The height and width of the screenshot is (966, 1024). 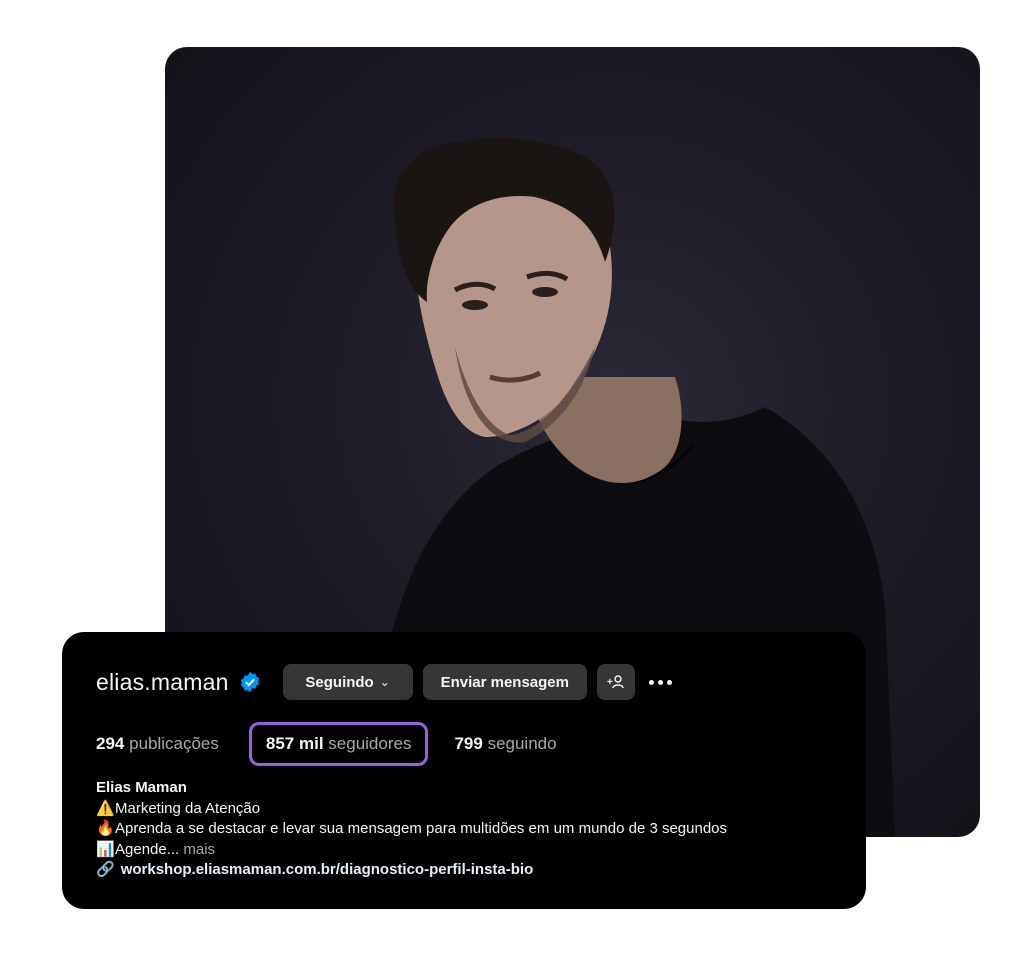 I want to click on warning-icon: ⚠️, so click(x=105, y=808).